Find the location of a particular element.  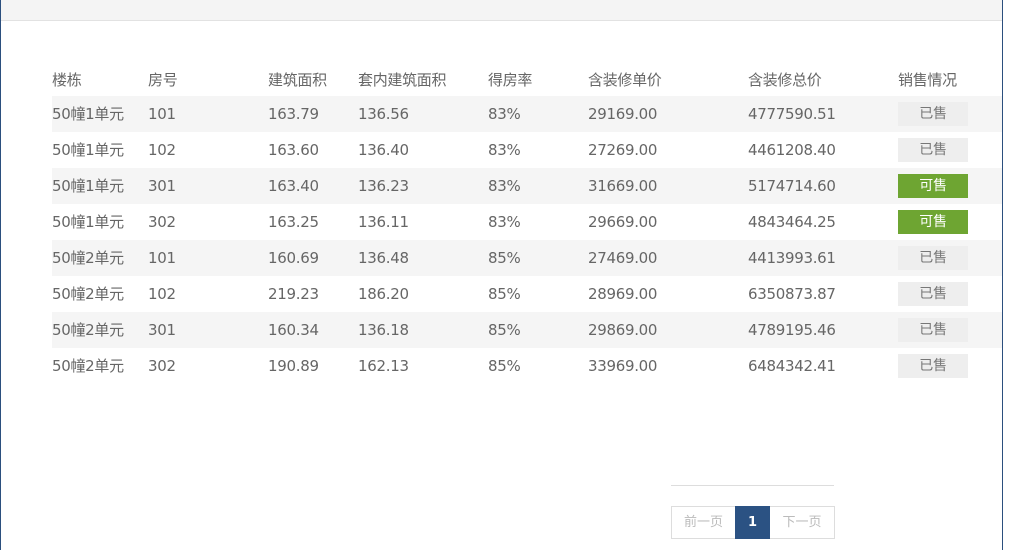

cell-total-price: 6484342.41 is located at coordinates (792, 366).